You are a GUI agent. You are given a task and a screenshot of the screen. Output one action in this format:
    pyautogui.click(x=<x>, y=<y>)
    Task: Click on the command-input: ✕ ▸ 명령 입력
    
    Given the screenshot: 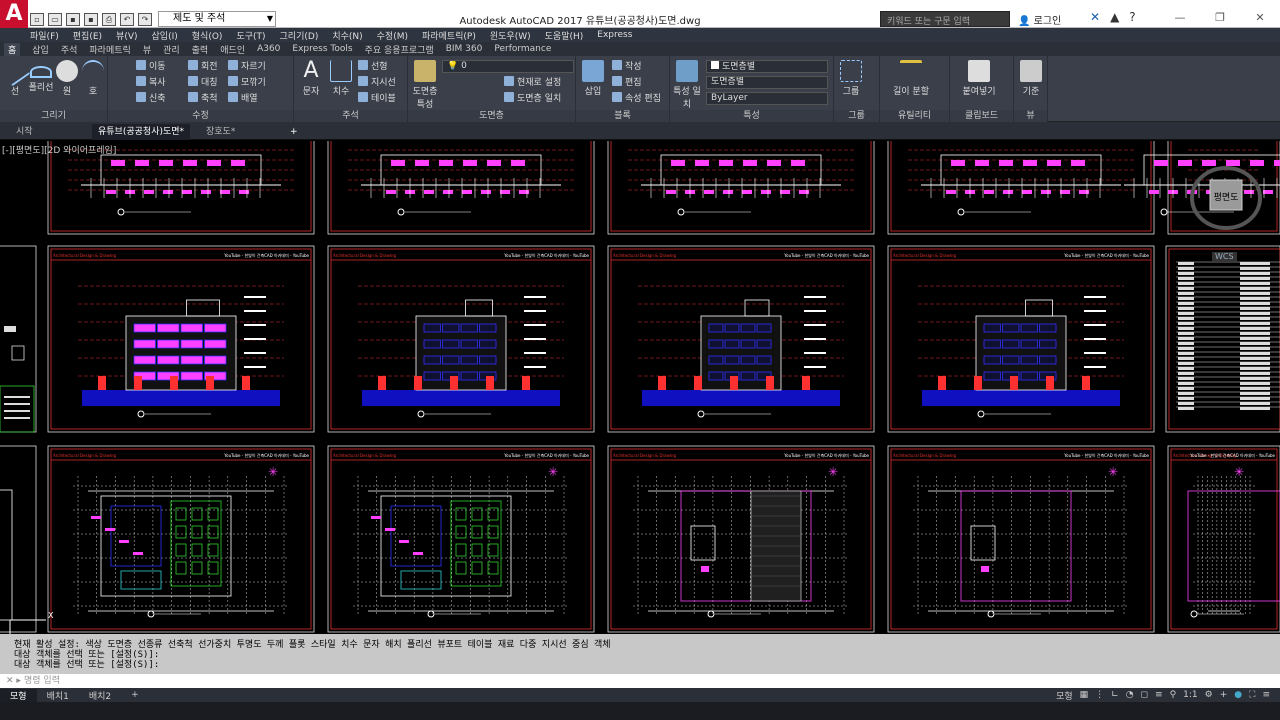 What is the action you would take?
    pyautogui.click(x=640, y=681)
    